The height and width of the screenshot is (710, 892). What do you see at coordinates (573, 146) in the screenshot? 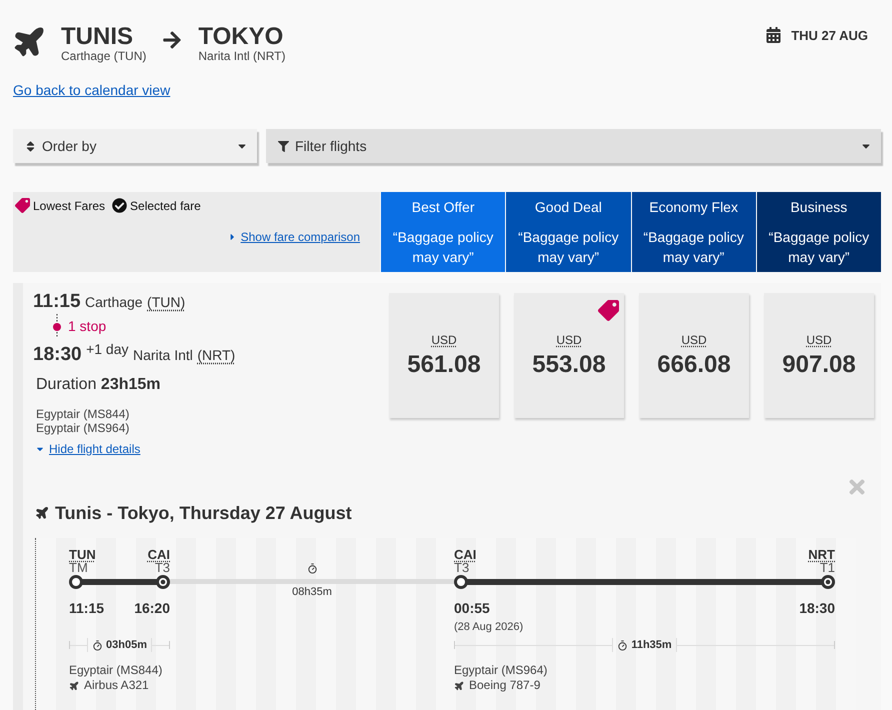
I see `filter-dropdown: Filter flights` at bounding box center [573, 146].